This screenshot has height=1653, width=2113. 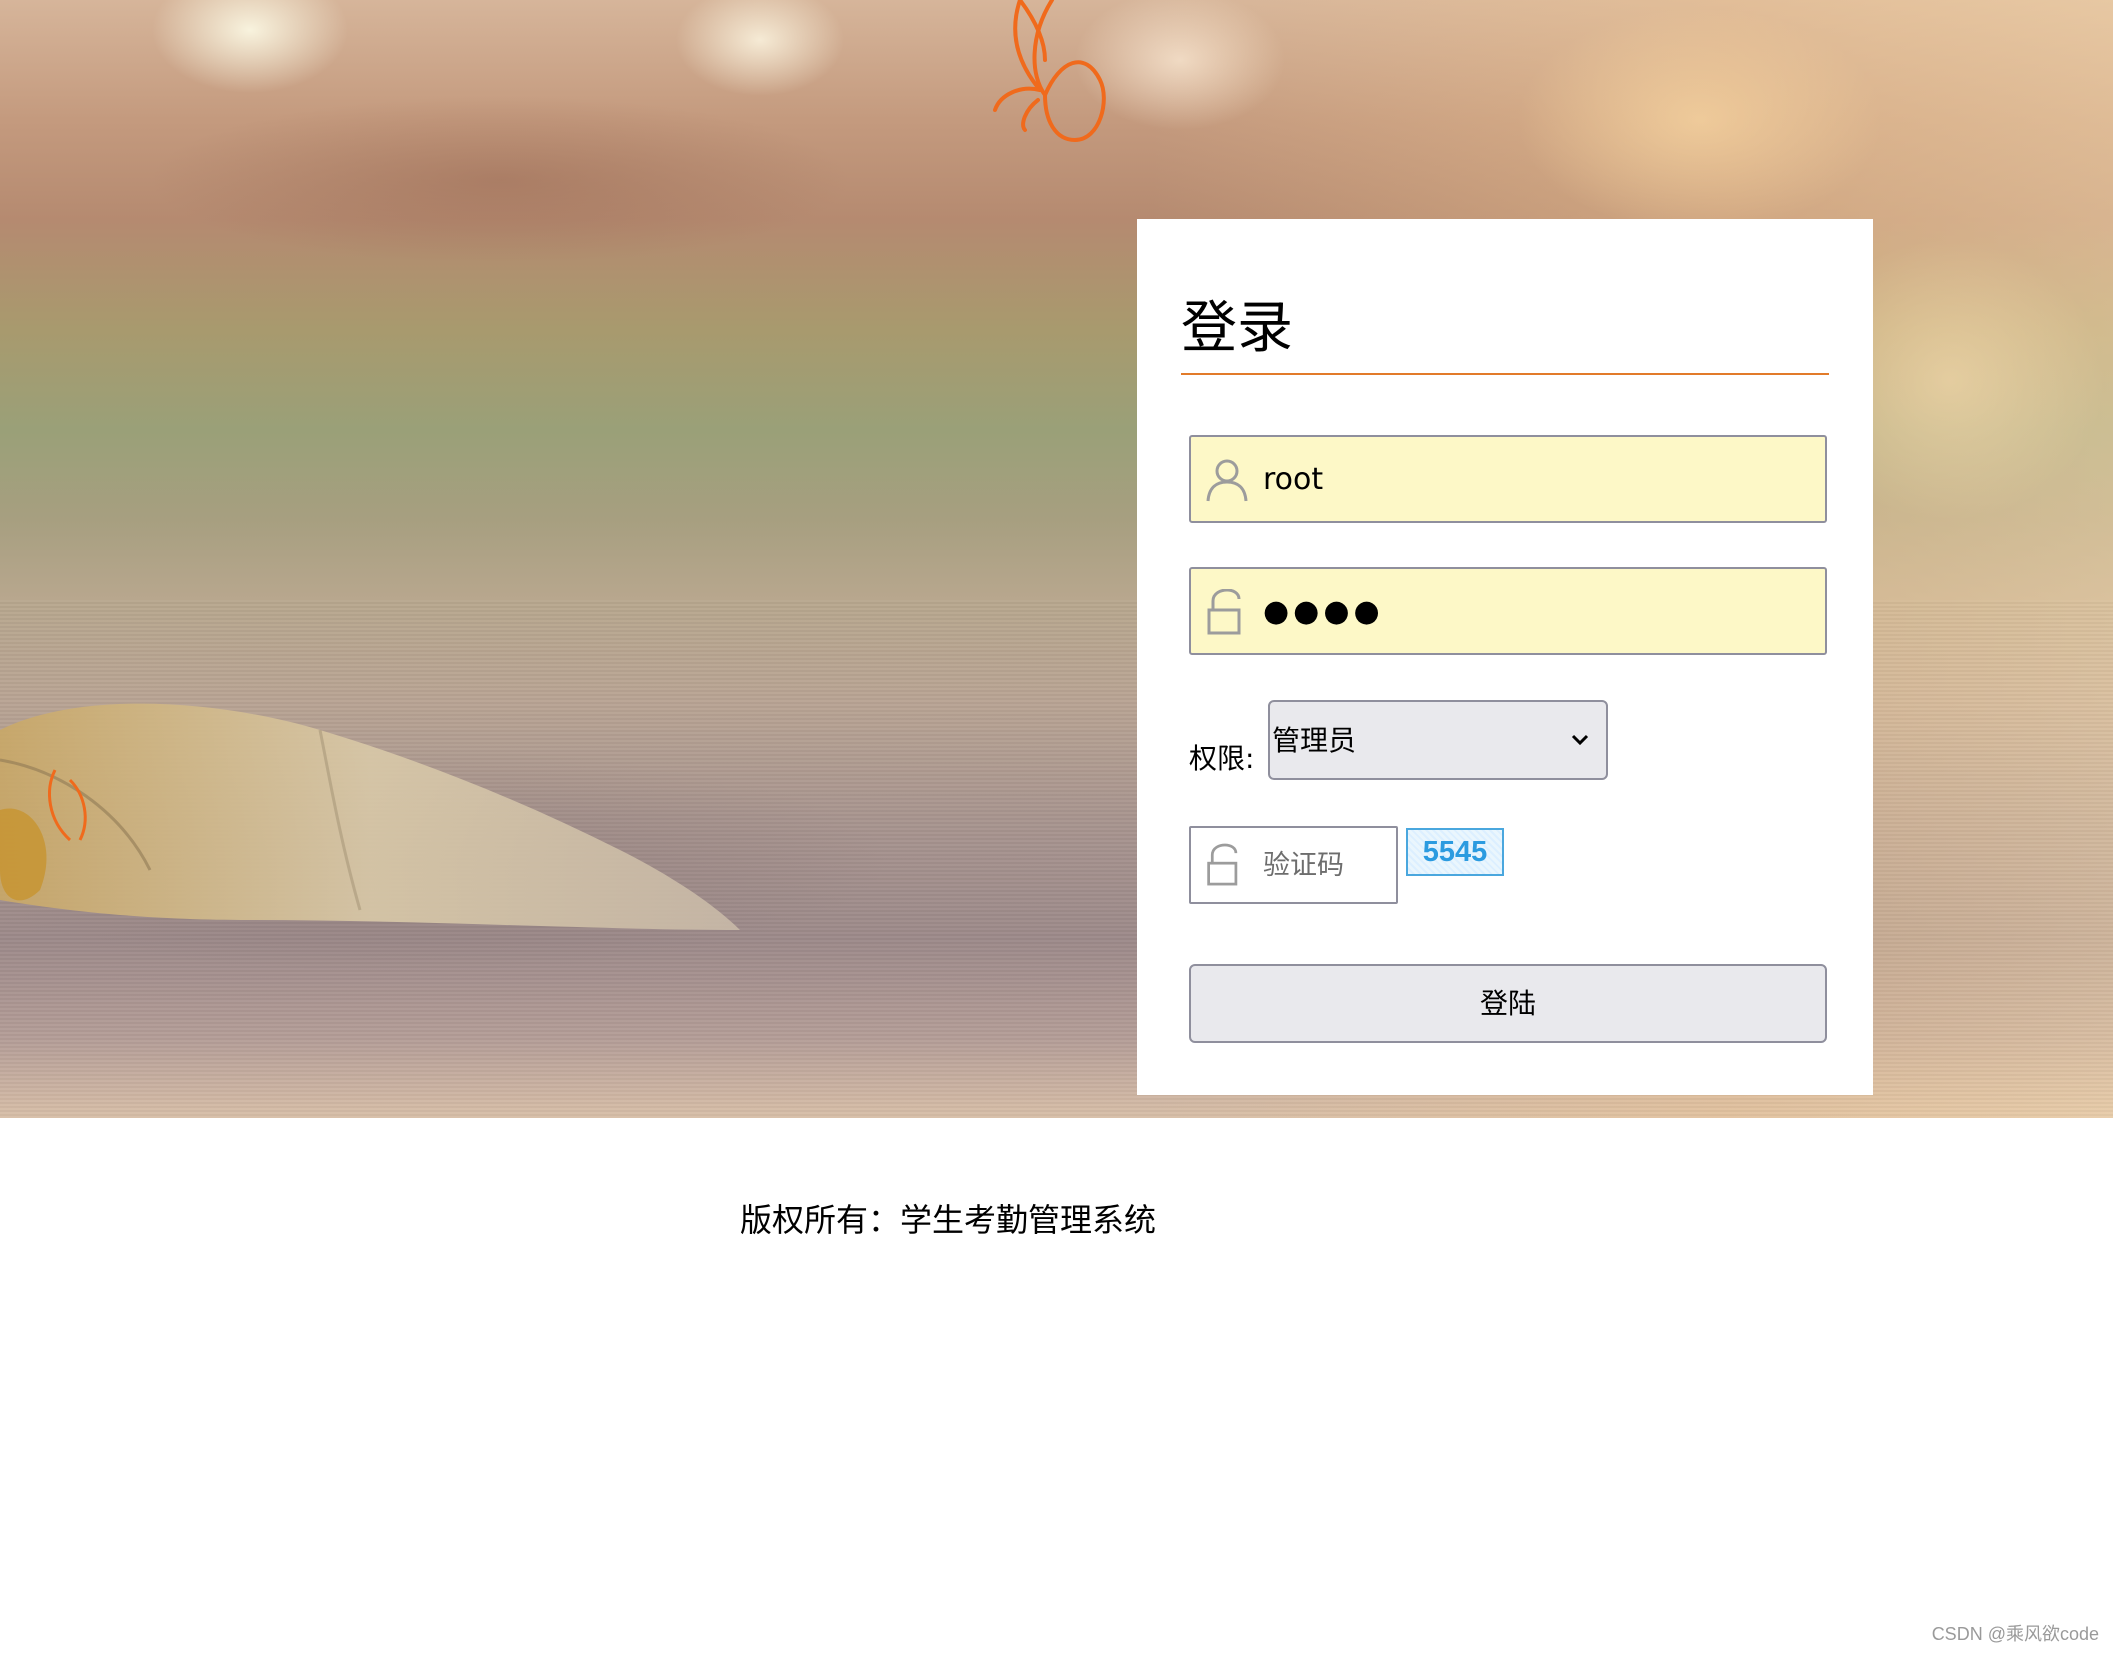 I want to click on user-icon, so click(x=1227, y=480).